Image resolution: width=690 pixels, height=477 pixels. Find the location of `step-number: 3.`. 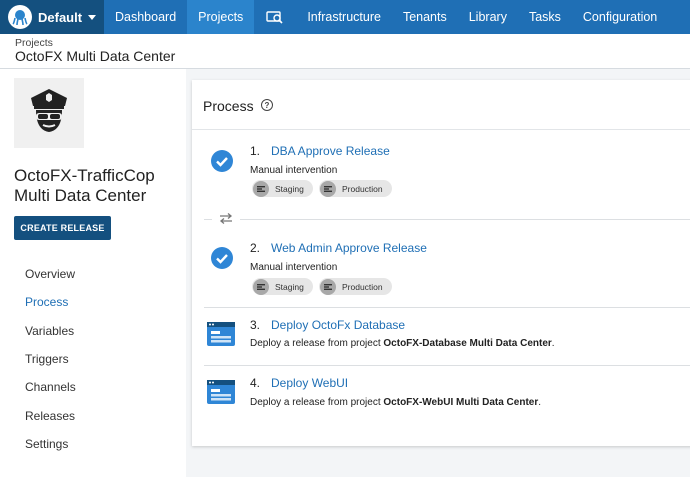

step-number: 3. is located at coordinates (255, 325).